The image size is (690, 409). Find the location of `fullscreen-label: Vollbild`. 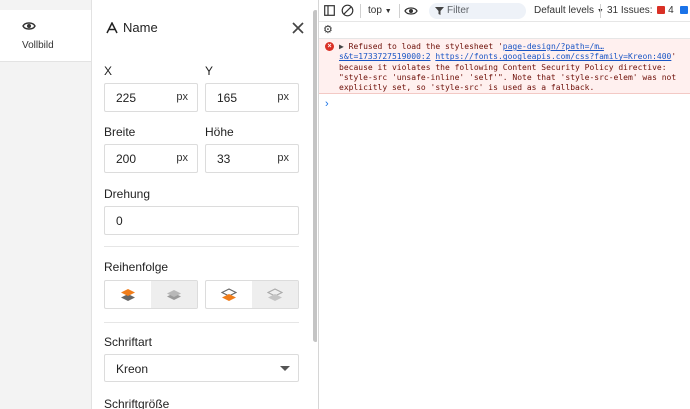

fullscreen-label: Vollbild is located at coordinates (38, 45).